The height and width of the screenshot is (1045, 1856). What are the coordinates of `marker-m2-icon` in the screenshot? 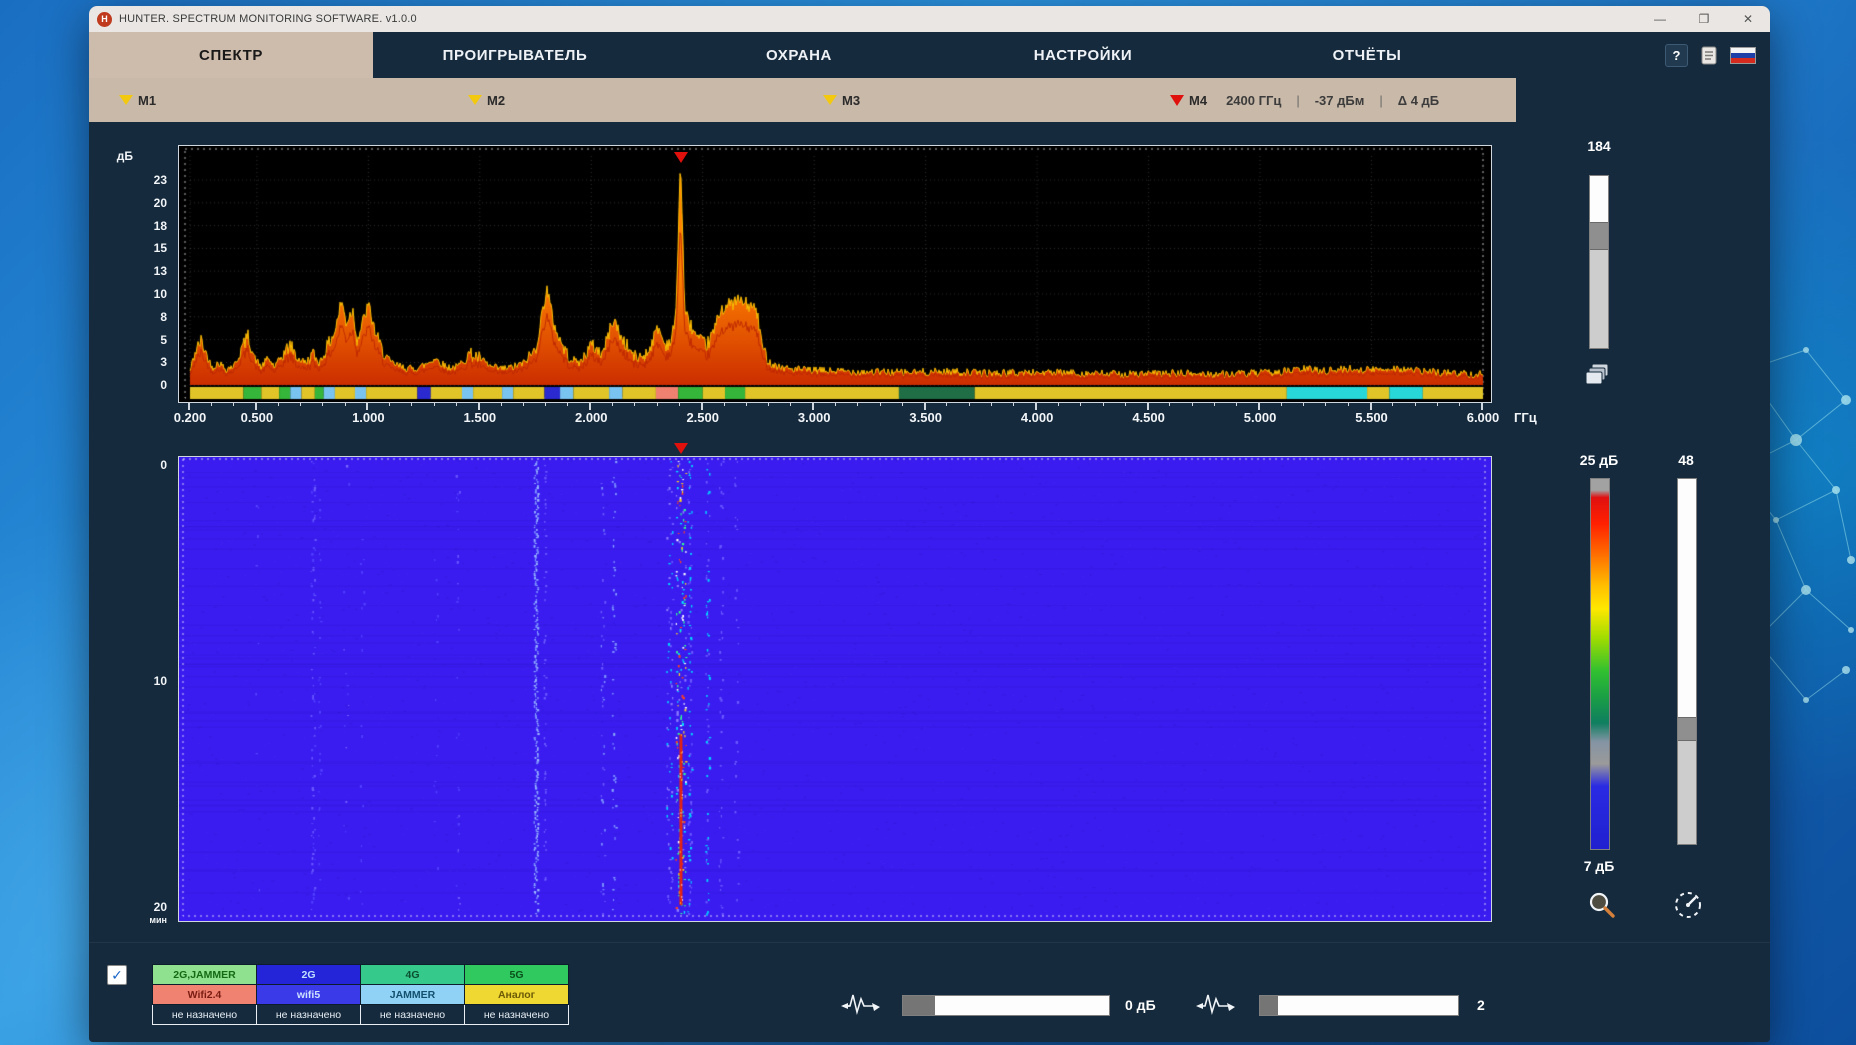 It's located at (475, 100).